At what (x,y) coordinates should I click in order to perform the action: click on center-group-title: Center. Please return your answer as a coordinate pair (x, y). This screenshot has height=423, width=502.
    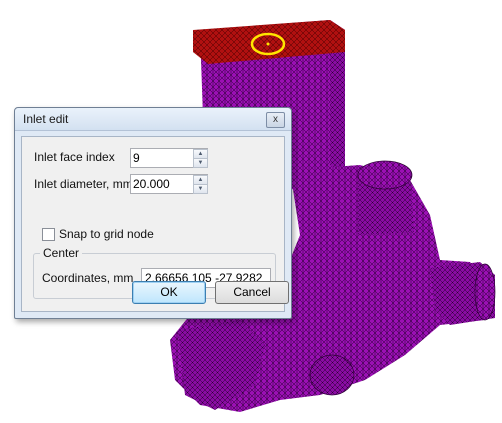
    Looking at the image, I should click on (61, 253).